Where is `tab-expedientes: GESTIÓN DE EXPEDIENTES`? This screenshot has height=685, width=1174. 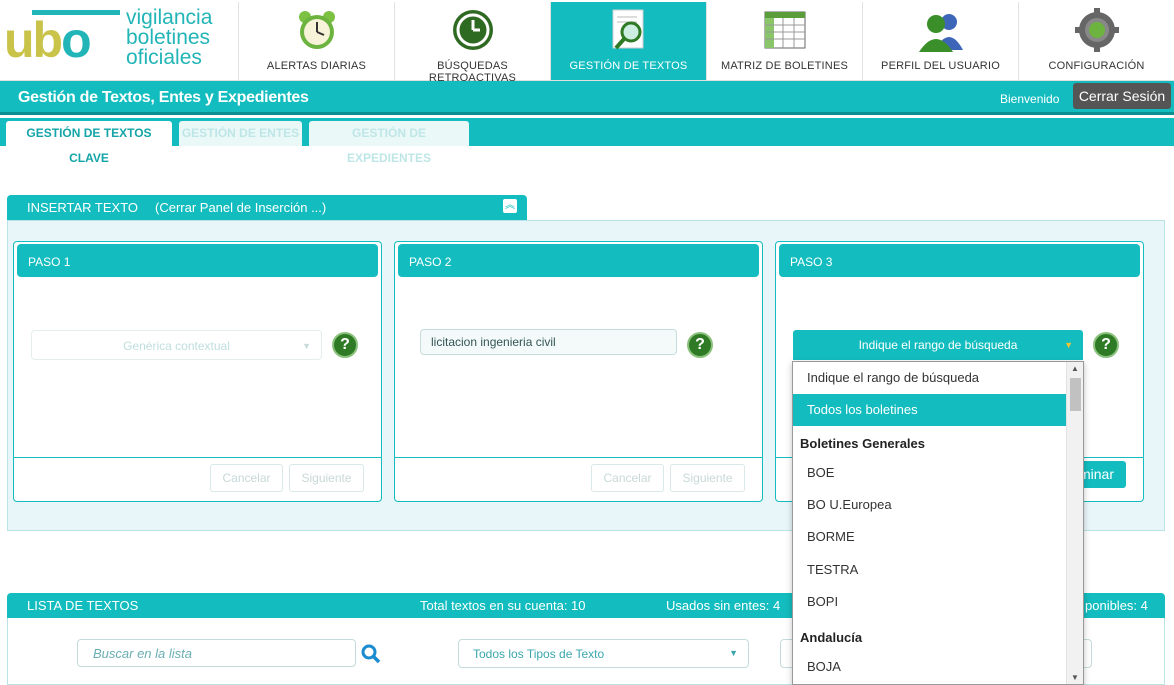
tab-expedientes: GESTIÓN DE EXPEDIENTES is located at coordinates (389, 143).